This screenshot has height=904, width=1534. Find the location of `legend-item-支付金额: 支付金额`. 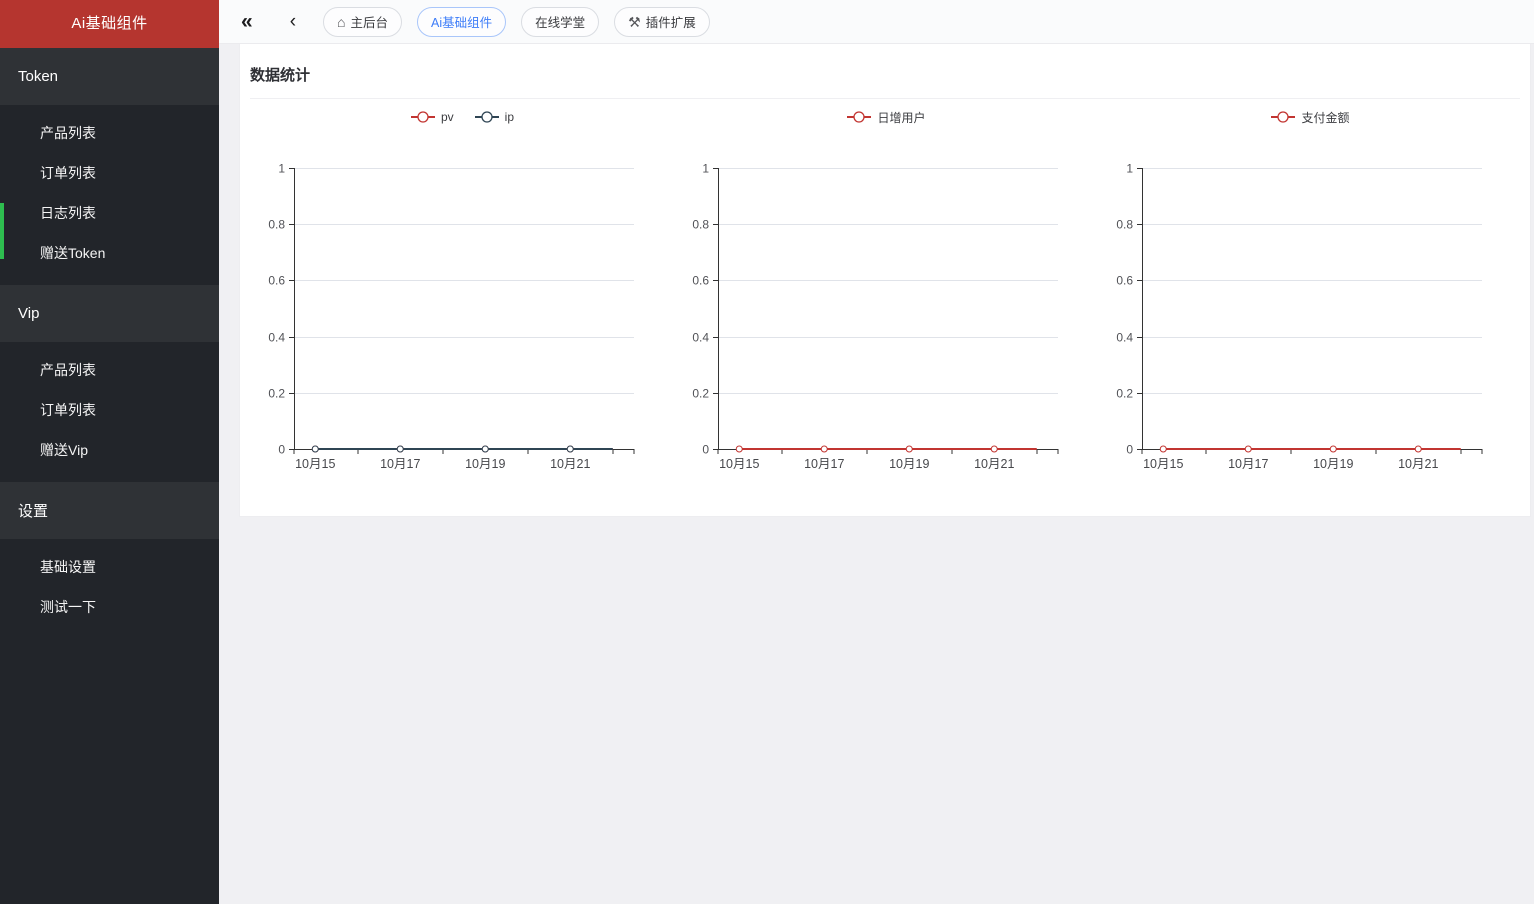

legend-item-支付金额: 支付金额 is located at coordinates (1310, 117).